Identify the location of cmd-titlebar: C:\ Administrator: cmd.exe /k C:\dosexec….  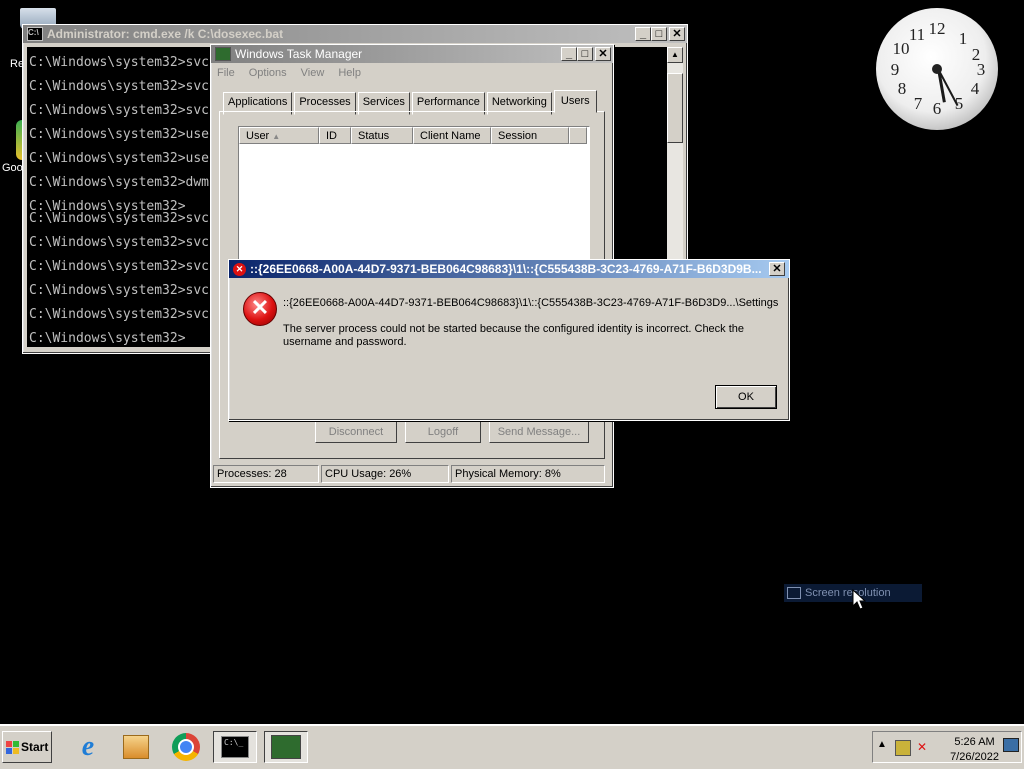
(355, 34).